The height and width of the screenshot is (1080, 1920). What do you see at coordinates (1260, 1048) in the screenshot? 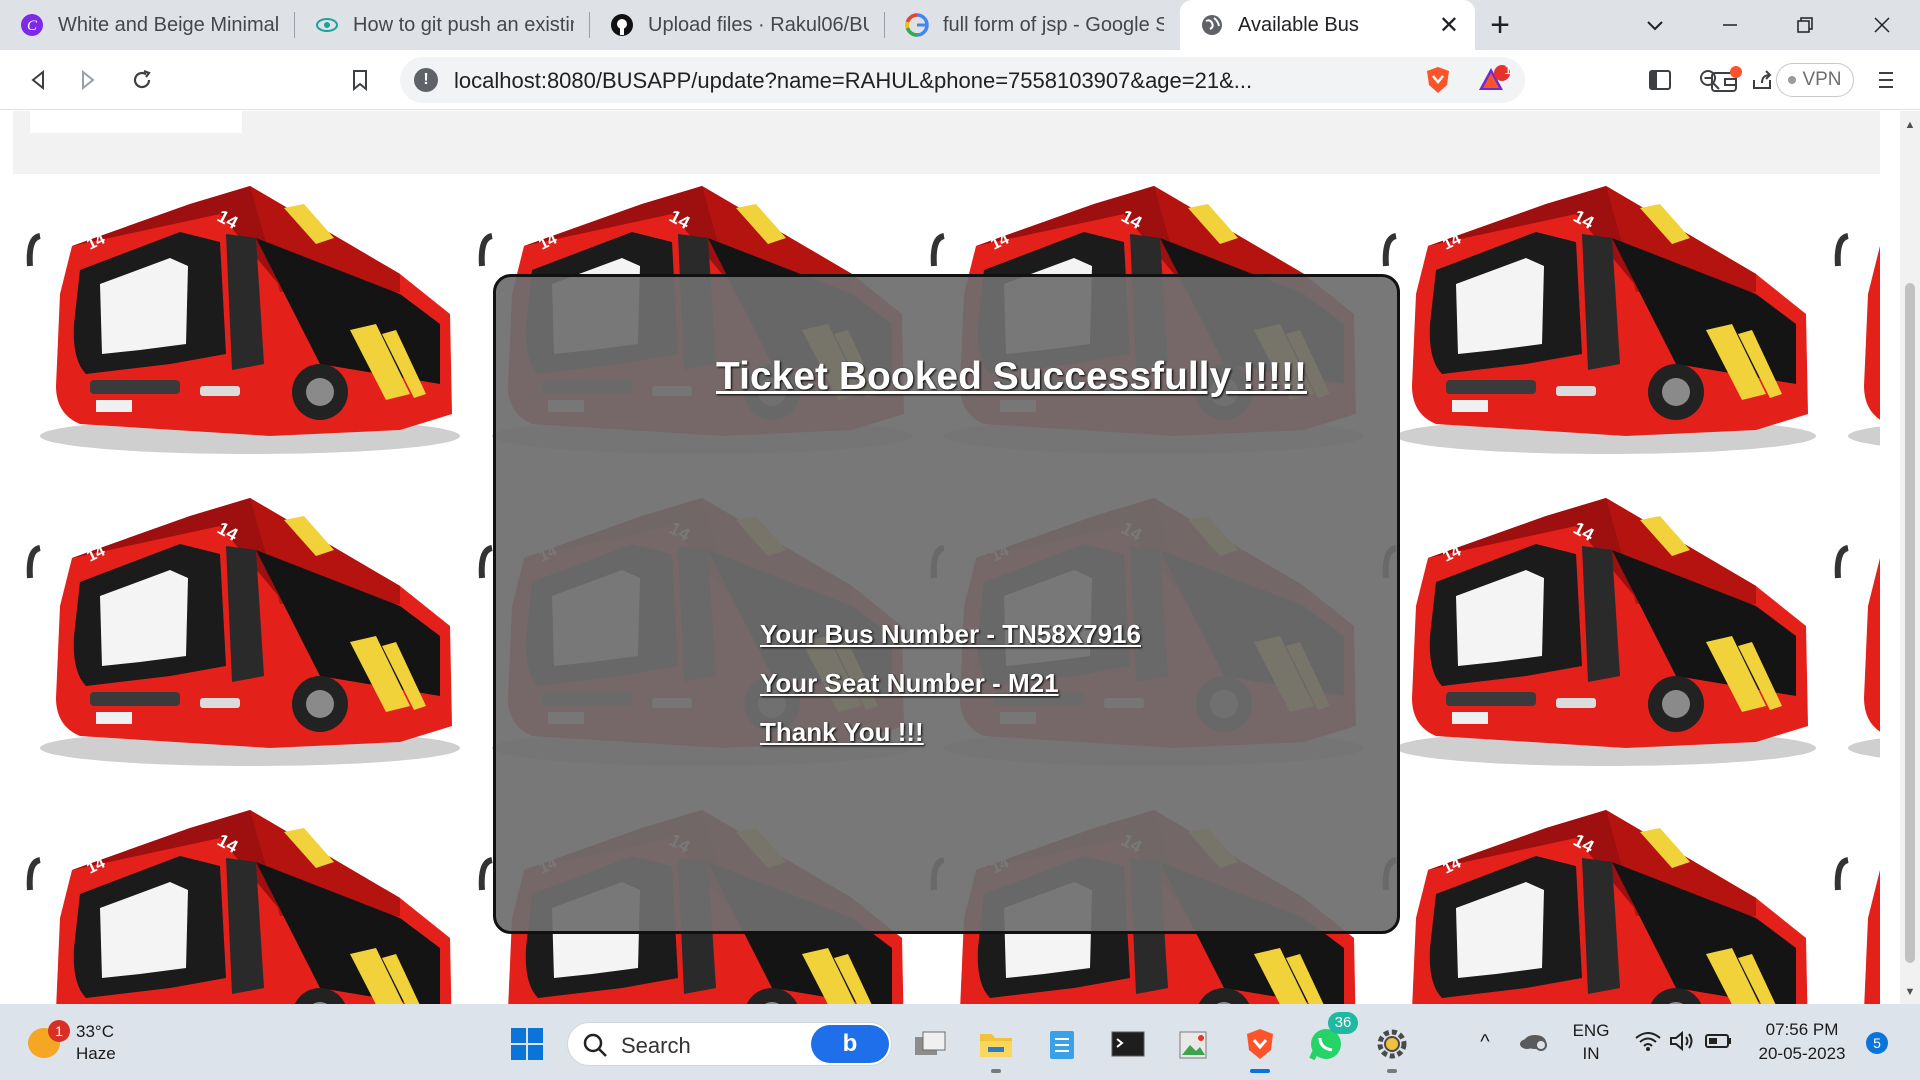
I see `brave-browser-icon` at bounding box center [1260, 1048].